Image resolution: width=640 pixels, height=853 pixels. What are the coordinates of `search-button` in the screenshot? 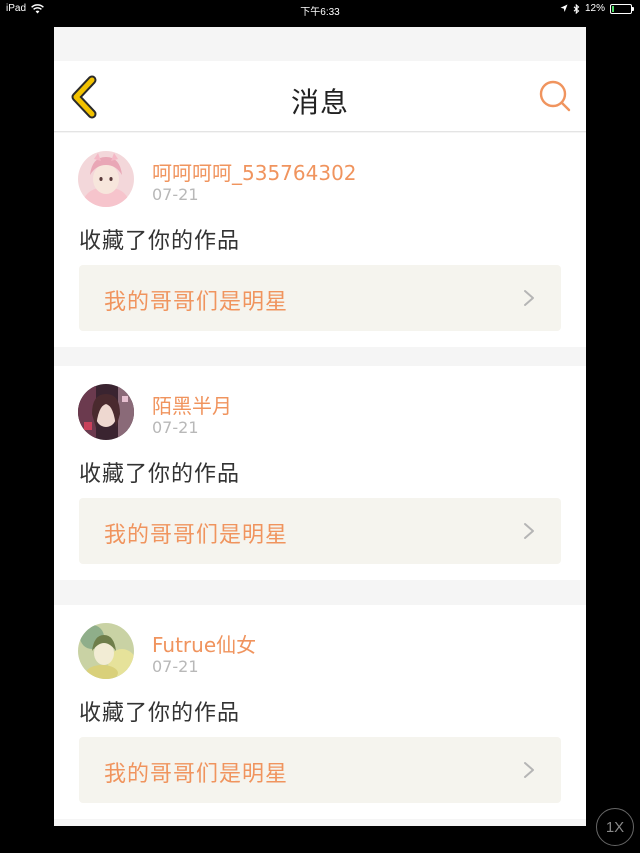 It's located at (555, 96).